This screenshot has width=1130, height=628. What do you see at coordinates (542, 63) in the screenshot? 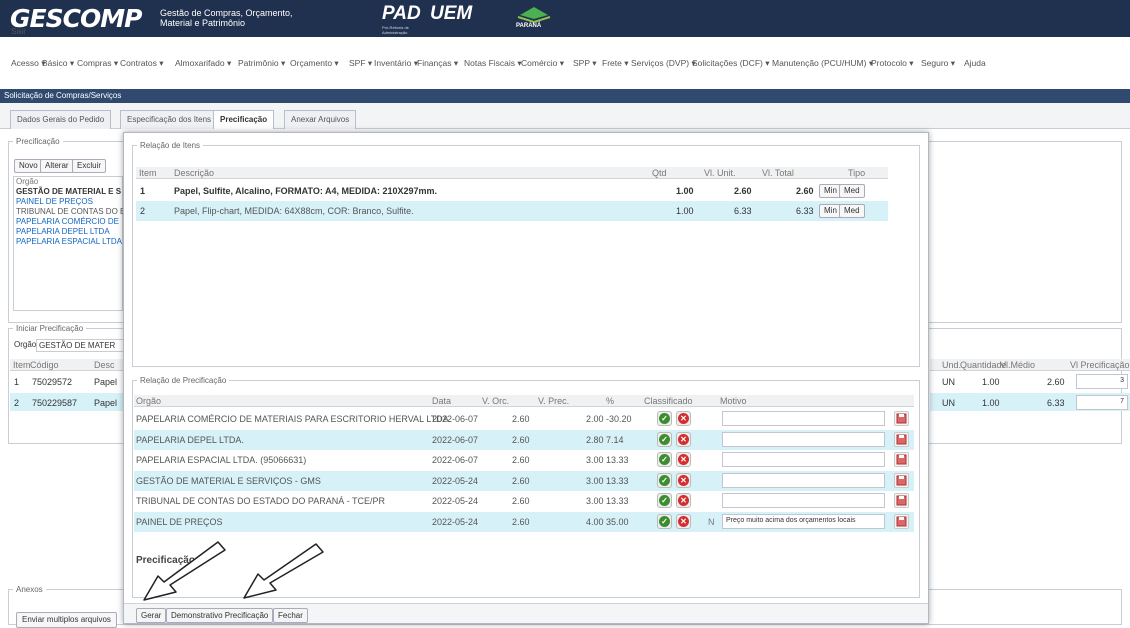
I see `menu-item: Comércio ▾` at bounding box center [542, 63].